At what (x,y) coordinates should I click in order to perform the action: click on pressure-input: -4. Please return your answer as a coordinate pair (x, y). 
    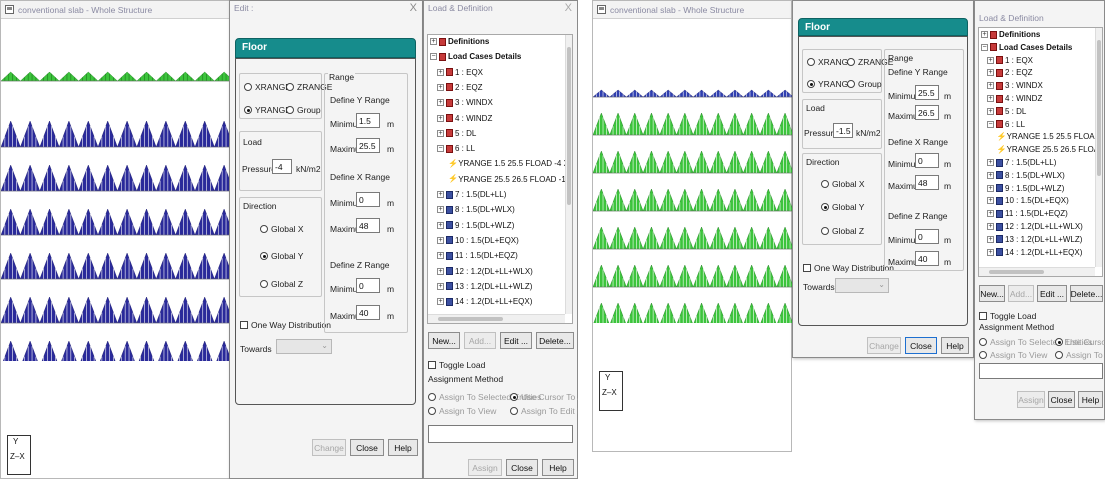
    Looking at the image, I should click on (282, 166).